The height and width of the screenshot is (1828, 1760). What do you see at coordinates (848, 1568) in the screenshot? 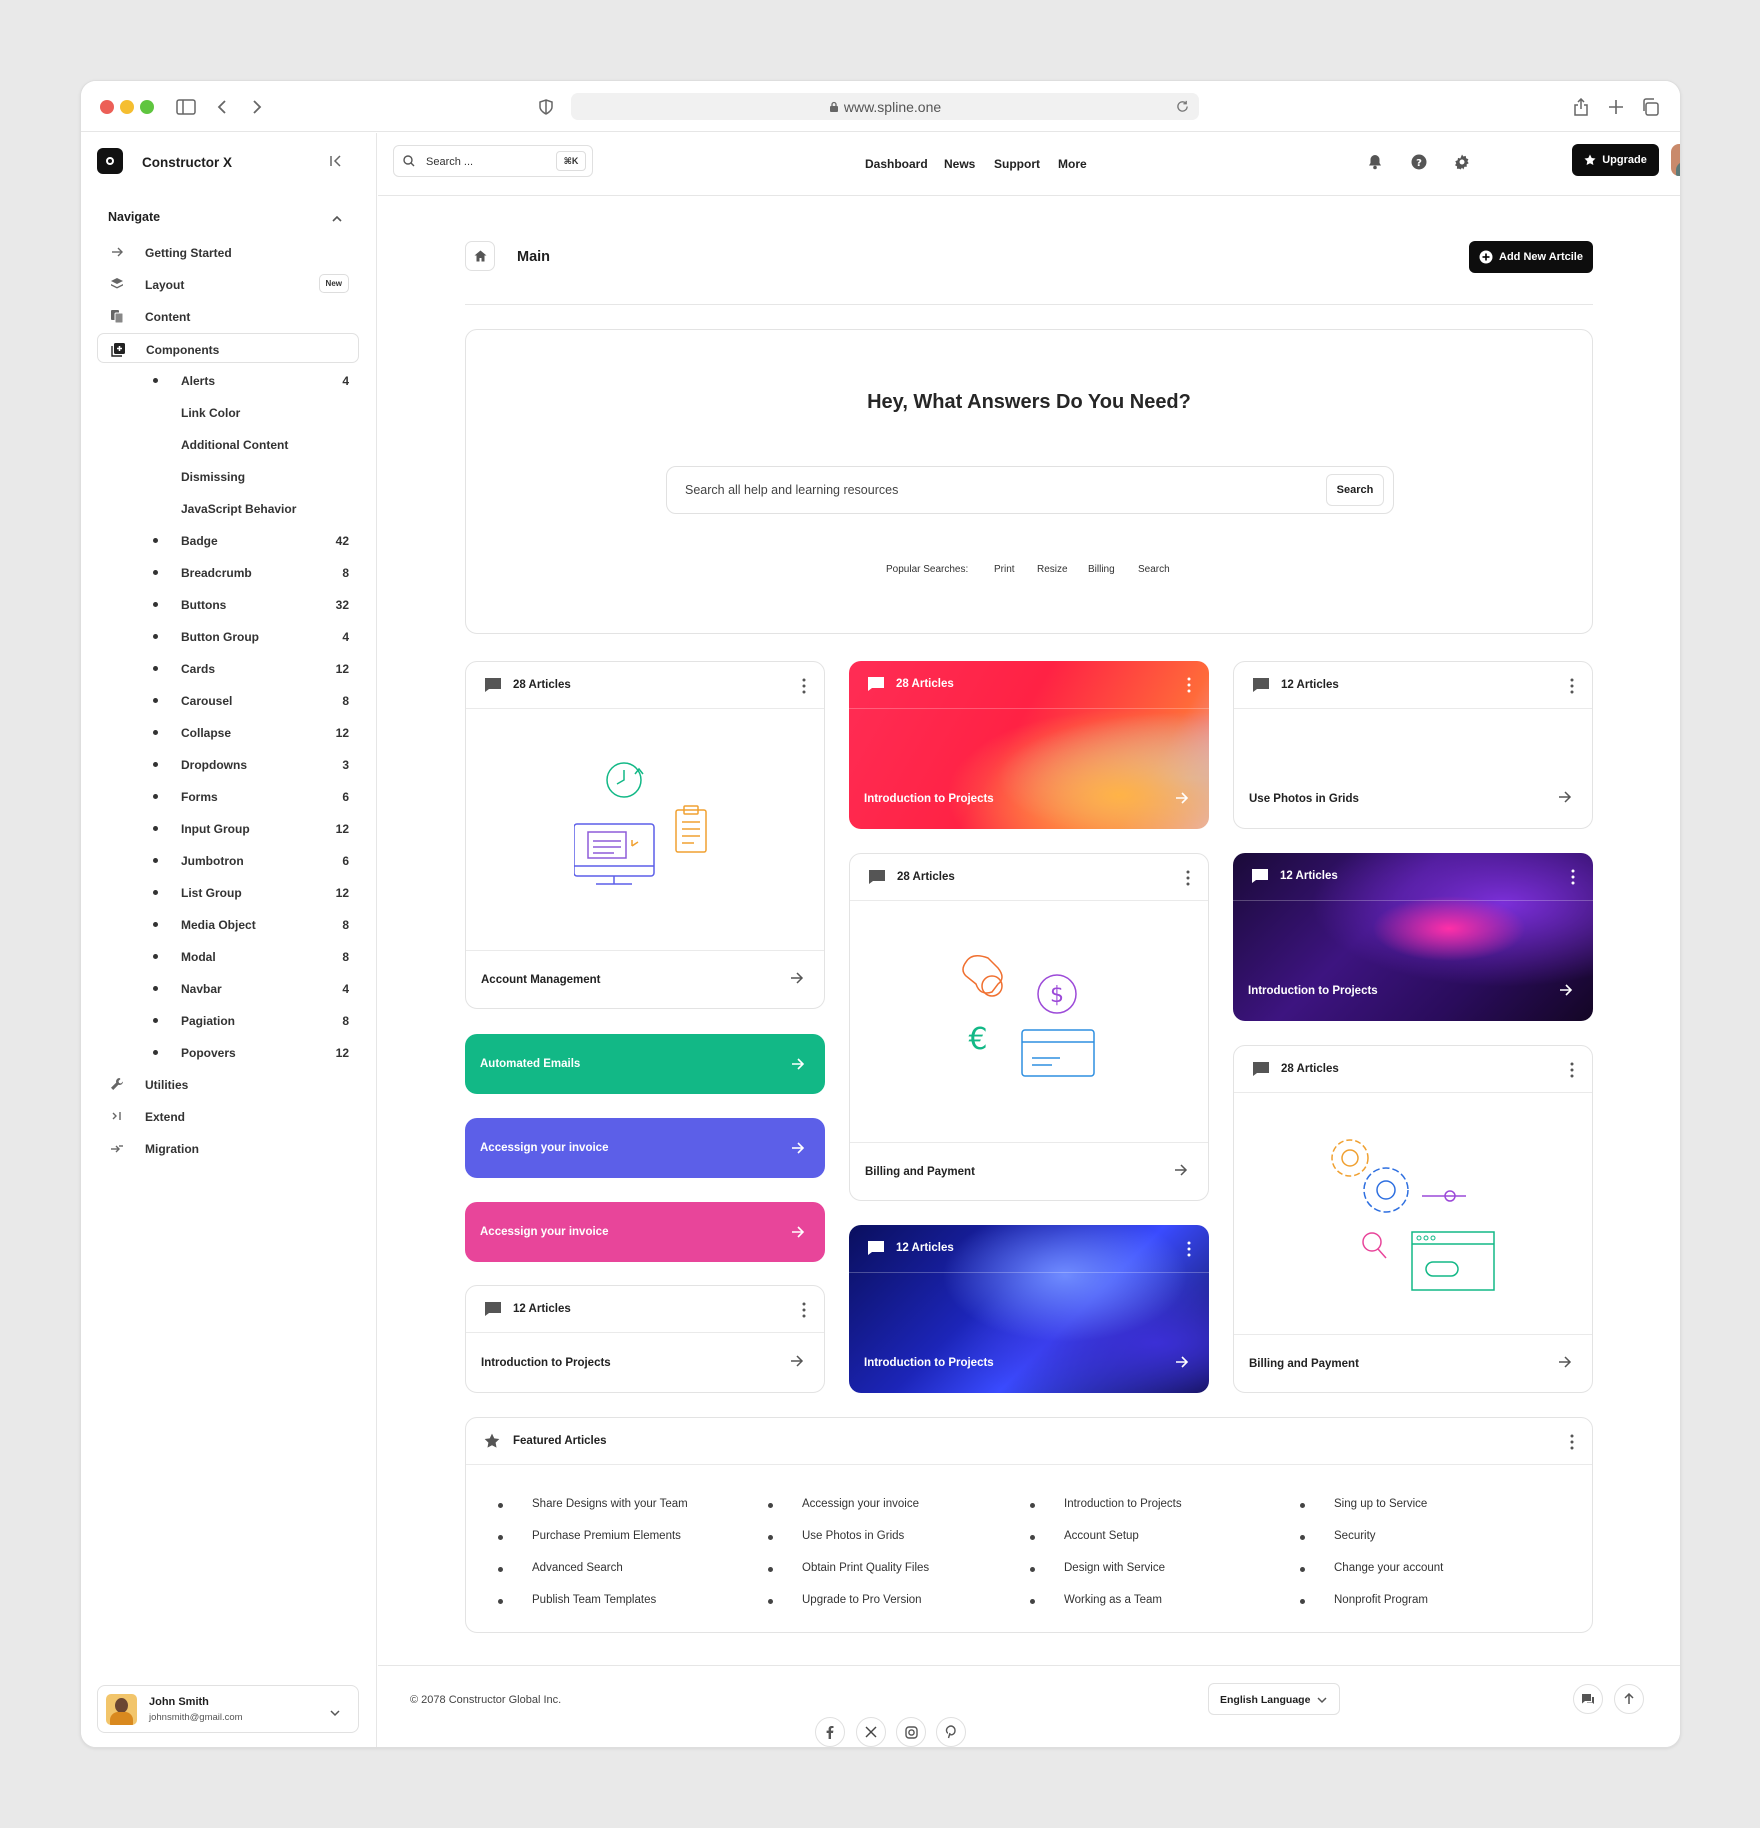
I see `featured-article-link: Obtain Print Quality Files` at bounding box center [848, 1568].